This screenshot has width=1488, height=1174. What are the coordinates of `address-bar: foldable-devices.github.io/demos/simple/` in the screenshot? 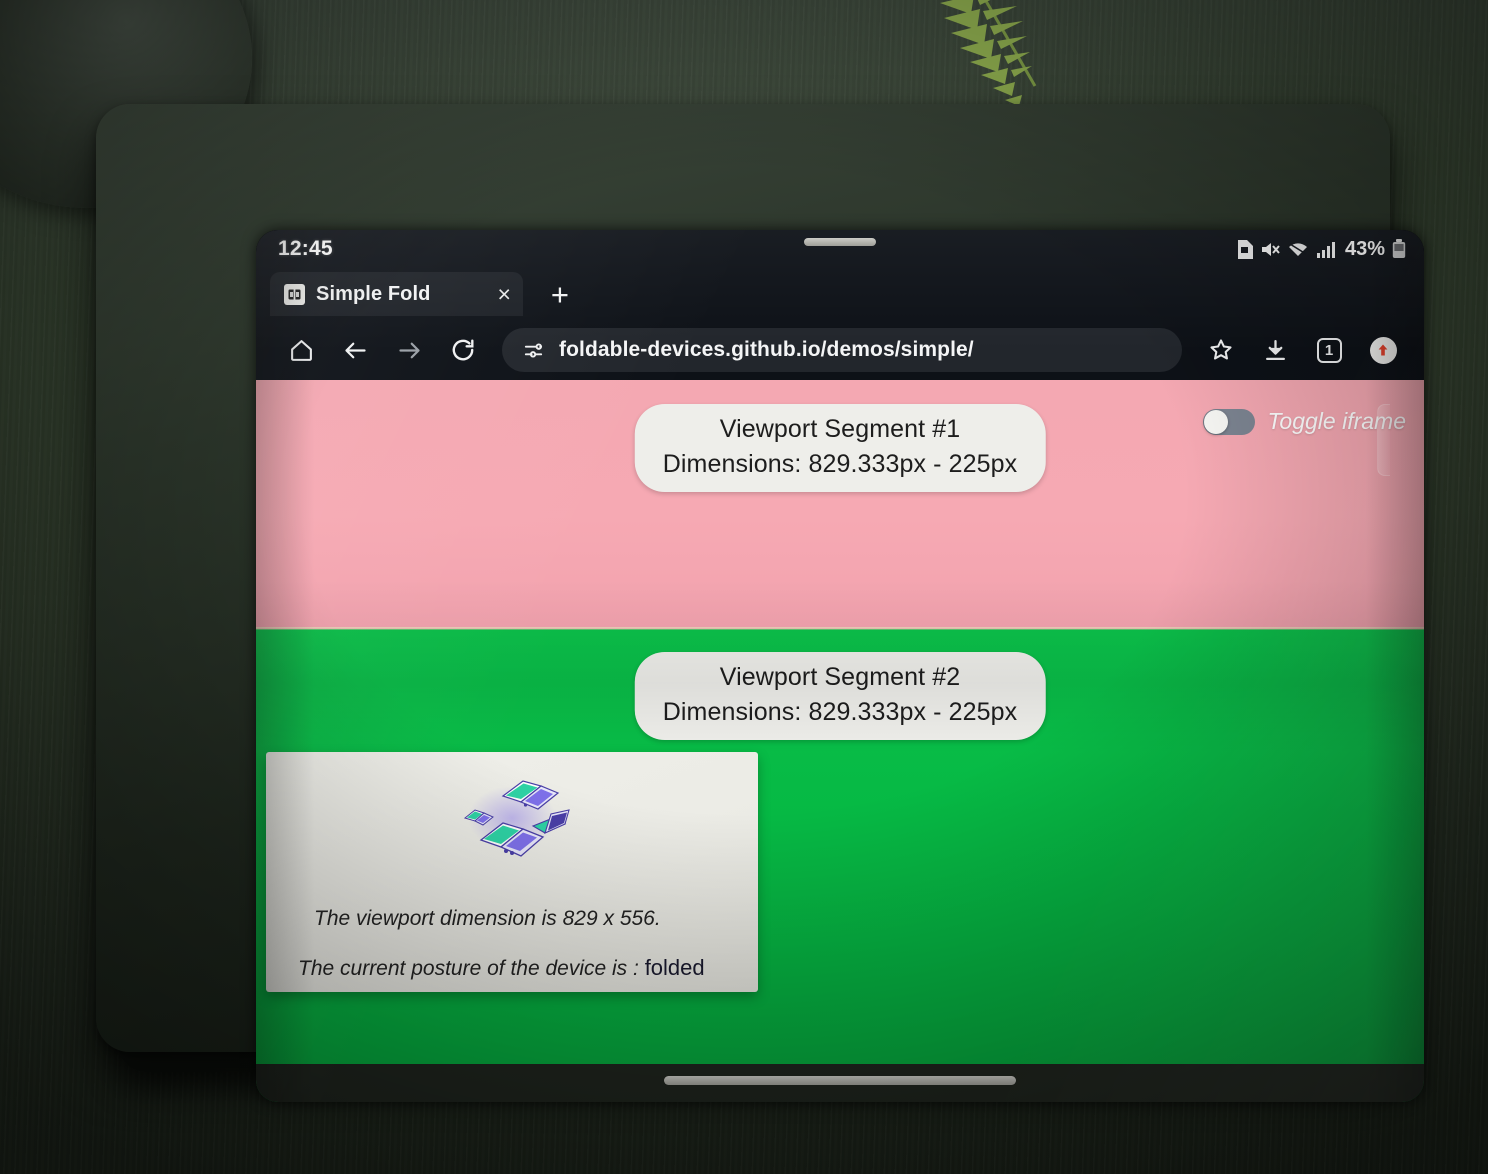 It's located at (842, 350).